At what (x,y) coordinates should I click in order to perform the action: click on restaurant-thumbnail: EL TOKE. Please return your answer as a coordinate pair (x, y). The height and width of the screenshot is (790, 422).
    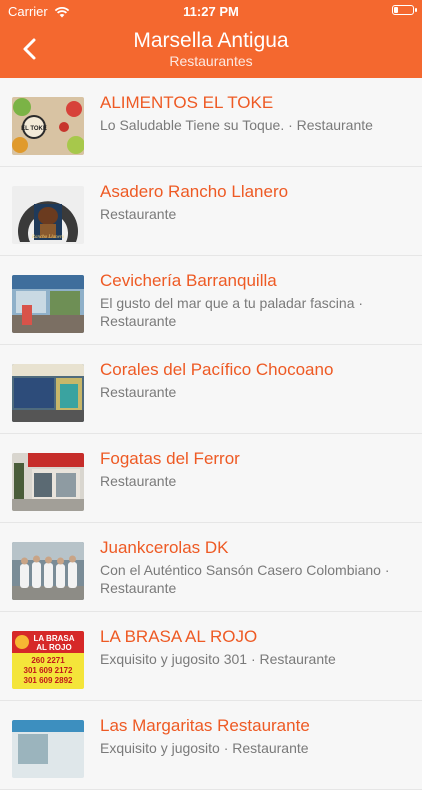
    Looking at the image, I should click on (48, 126).